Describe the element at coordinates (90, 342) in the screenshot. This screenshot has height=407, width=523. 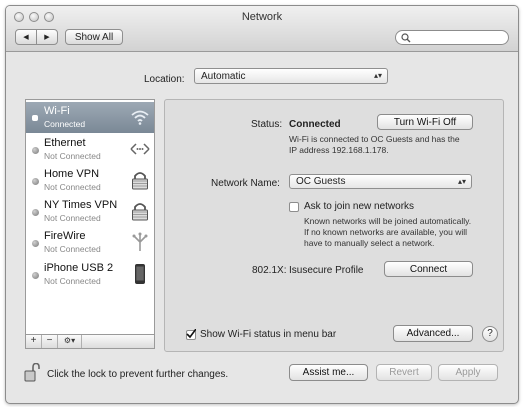
I see `service-list-toolbar: + − ⚙▾` at that location.